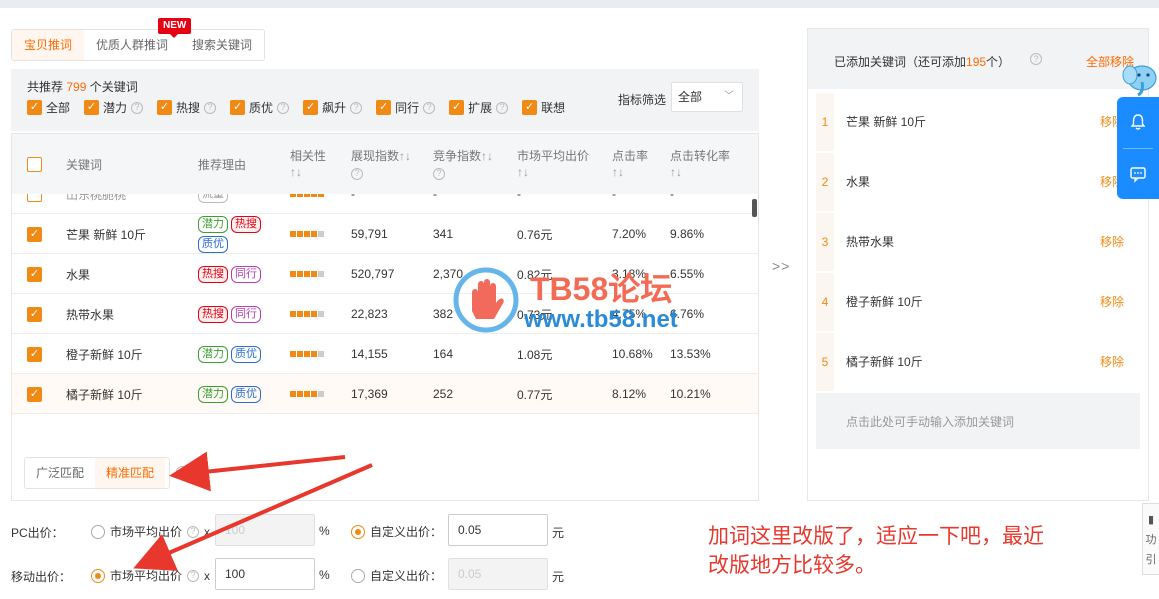  What do you see at coordinates (187, 107) in the screenshot?
I see `filter-hot-search: ✓ 热搜?` at bounding box center [187, 107].